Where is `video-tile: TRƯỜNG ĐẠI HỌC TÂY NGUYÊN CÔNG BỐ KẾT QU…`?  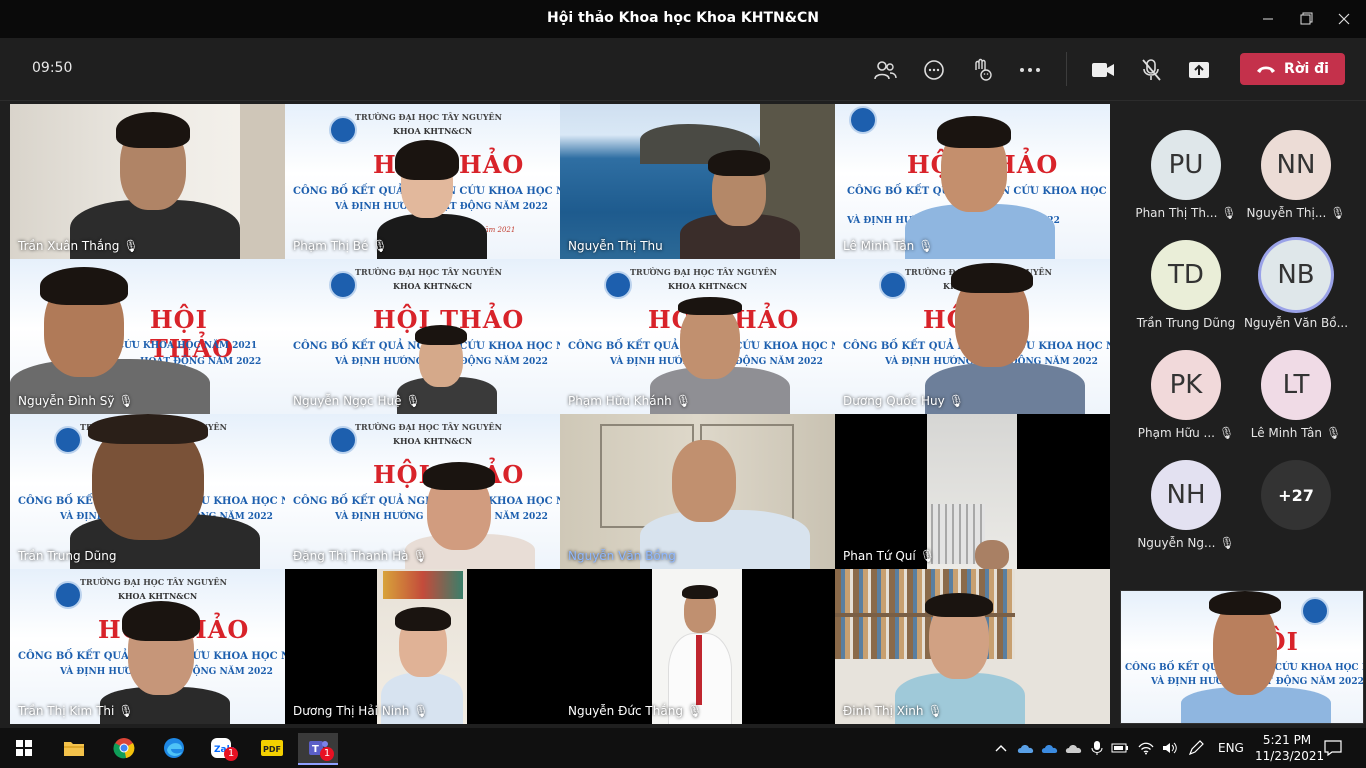 video-tile: TRƯỜNG ĐẠI HỌC TÂY NGUYÊN CÔNG BỐ KẾT QU… is located at coordinates (147, 491).